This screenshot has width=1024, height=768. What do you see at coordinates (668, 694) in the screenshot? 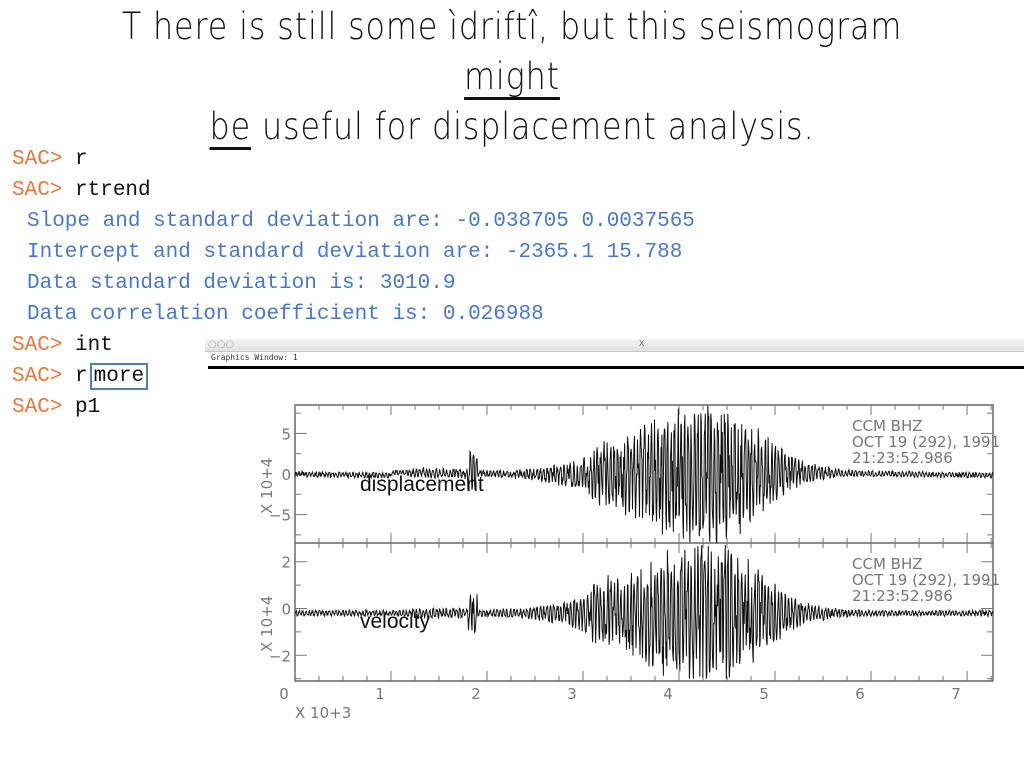
I see `x-tick-label: 4` at bounding box center [668, 694].